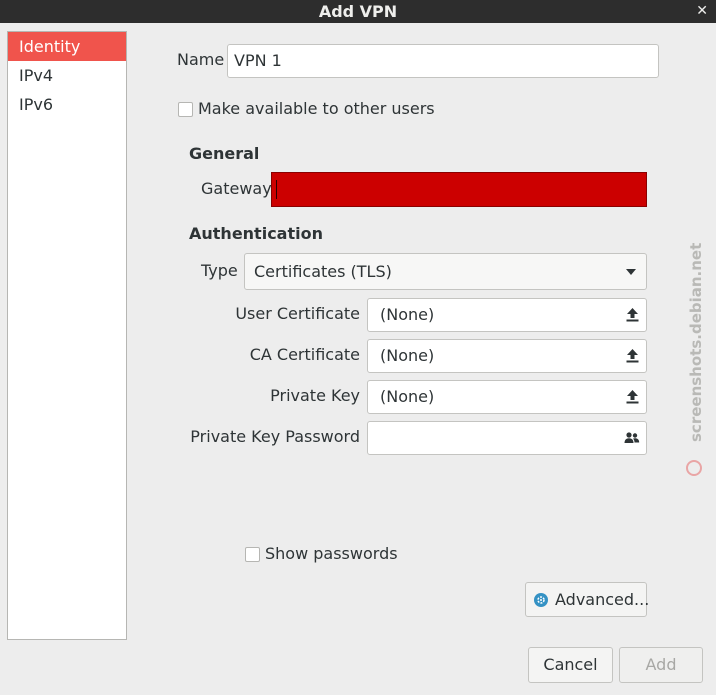  I want to click on general-heading: General, so click(224, 153).